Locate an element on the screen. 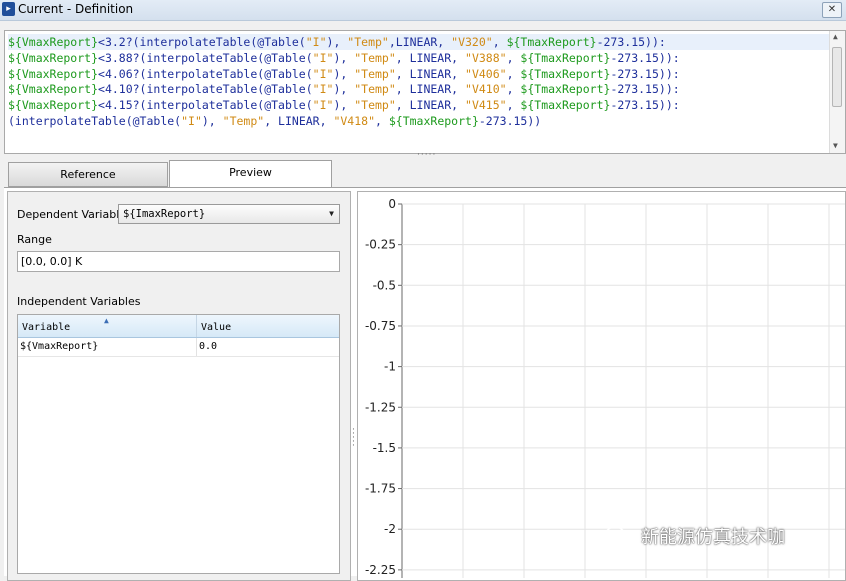 This screenshot has height=581, width=846. code-token: <3.88?(interpolateTable( is located at coordinates (181, 57).